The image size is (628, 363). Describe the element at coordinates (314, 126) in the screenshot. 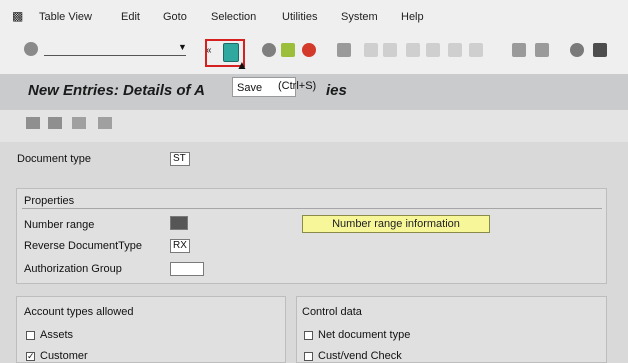

I see `application-toolbar` at that location.